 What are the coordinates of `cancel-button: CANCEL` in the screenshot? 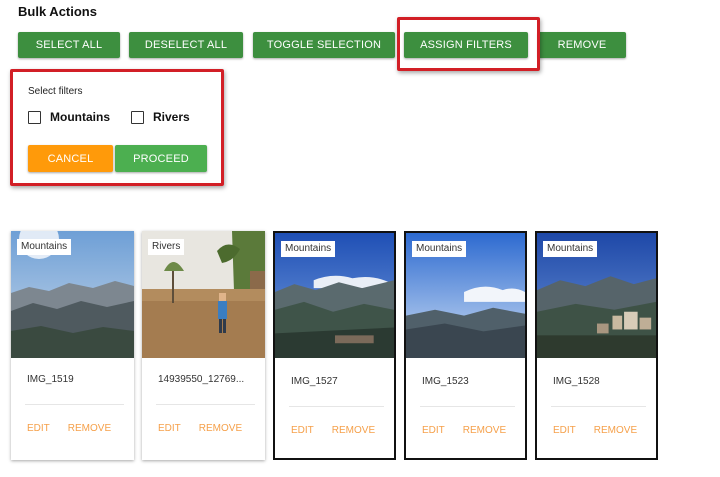 It's located at (70, 158).